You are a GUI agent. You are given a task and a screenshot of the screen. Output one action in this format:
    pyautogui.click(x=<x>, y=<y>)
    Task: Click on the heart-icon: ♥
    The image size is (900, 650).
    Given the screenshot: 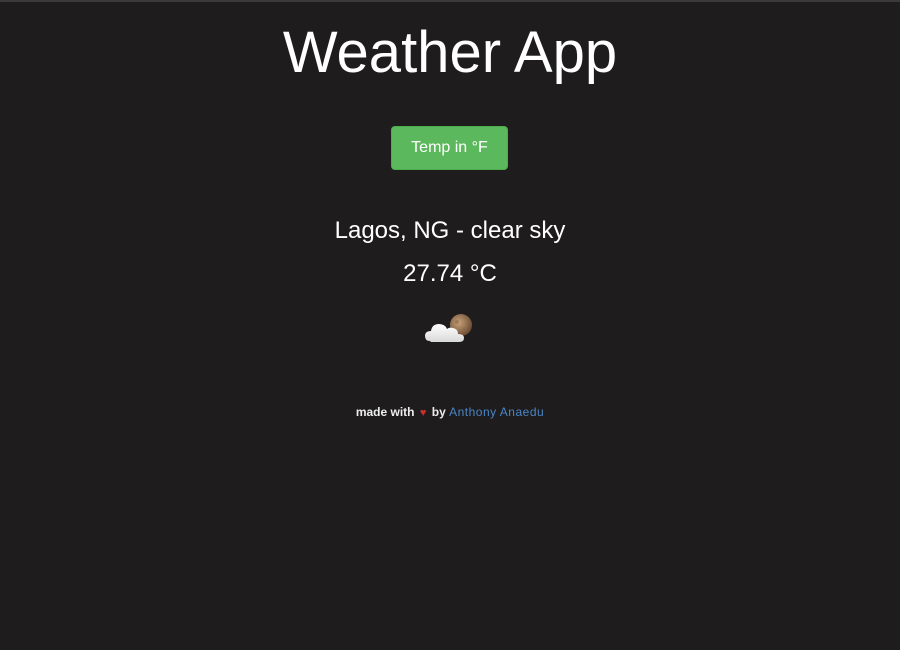 What is the action you would take?
    pyautogui.click(x=423, y=413)
    